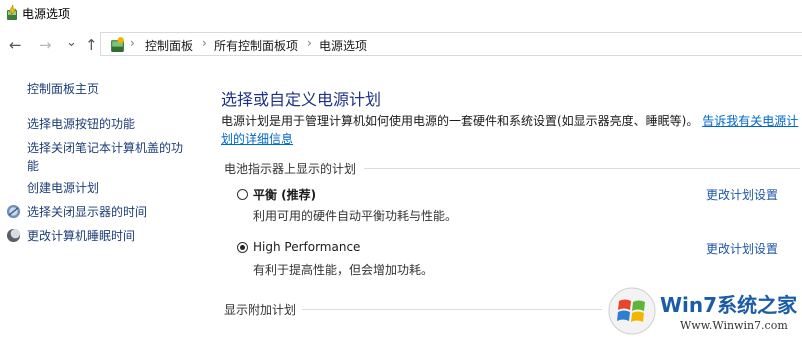 Image resolution: width=802 pixels, height=341 pixels. Describe the element at coordinates (742, 194) in the screenshot. I see `plan-balanced-change-settings-link: 更改计划设置` at that location.